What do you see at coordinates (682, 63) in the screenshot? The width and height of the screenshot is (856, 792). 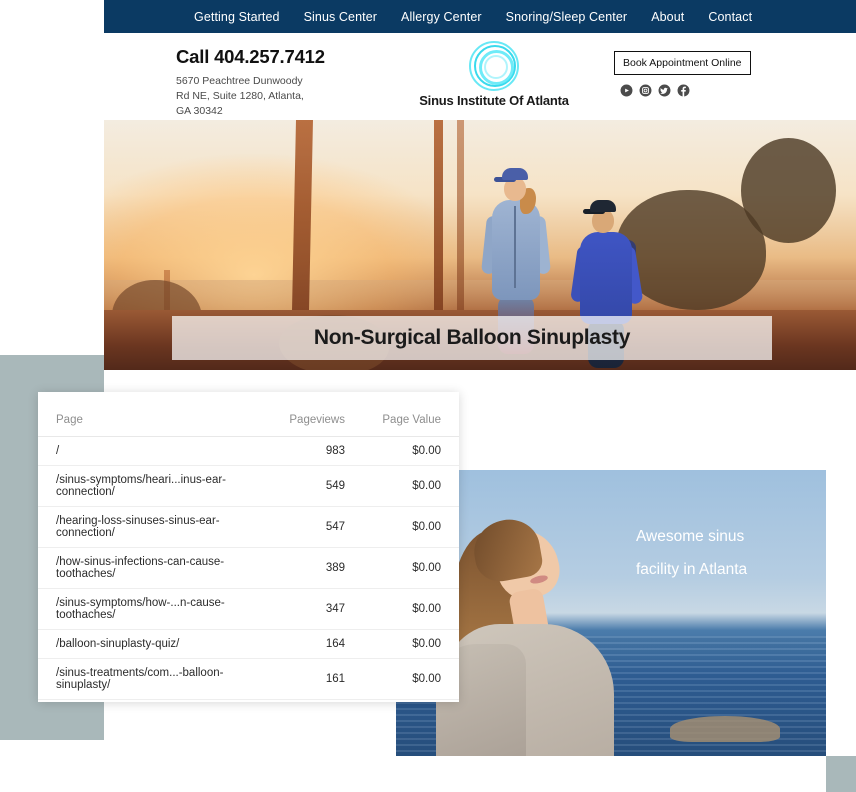 I see `book-appointment-button: Book Appointment Online` at bounding box center [682, 63].